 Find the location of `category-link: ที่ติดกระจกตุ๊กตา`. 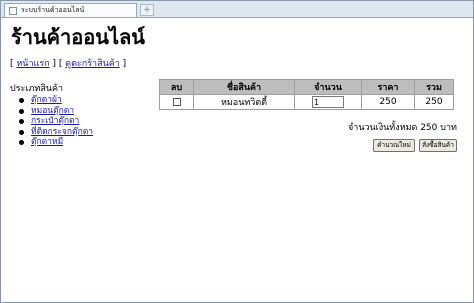

category-link: ที่ติดกระจกตุ๊กตา is located at coordinates (62, 132).